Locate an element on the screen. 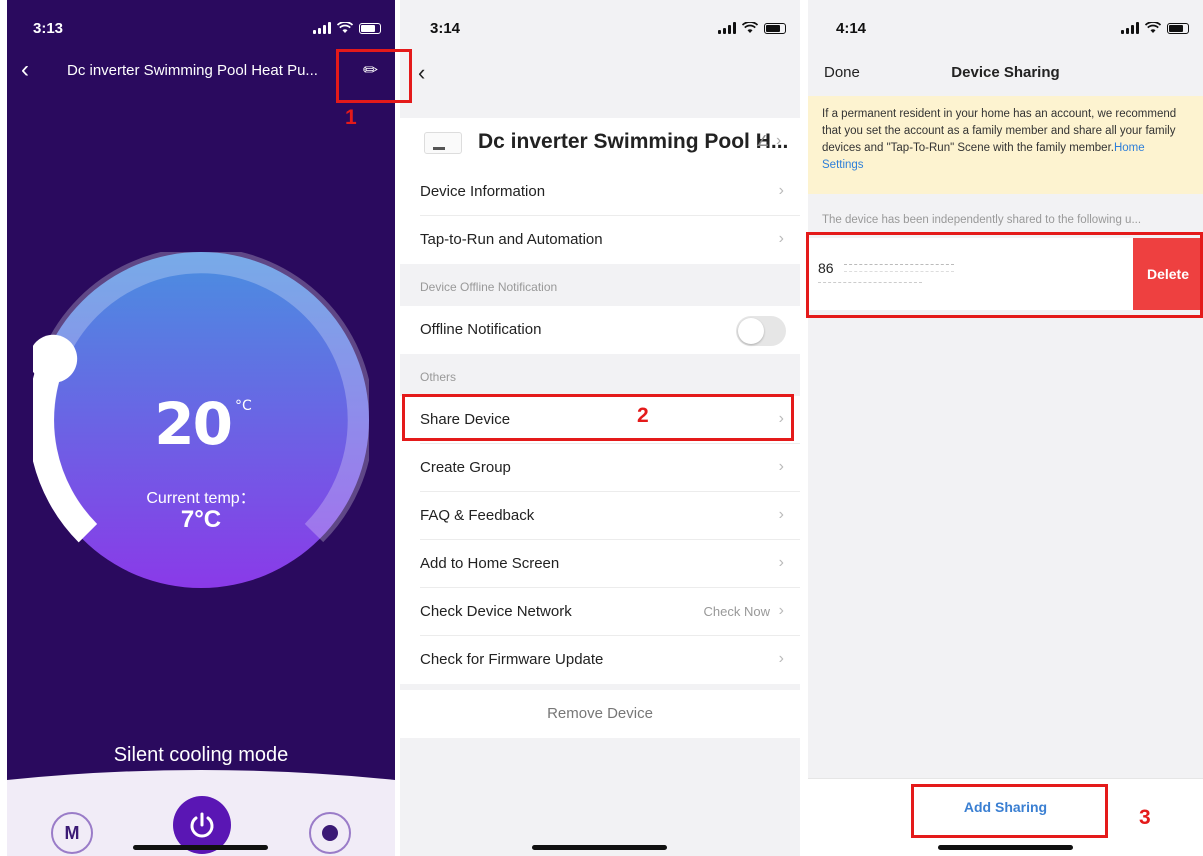 The image size is (1203, 856). status-bar: 3:13 is located at coordinates (207, 31).